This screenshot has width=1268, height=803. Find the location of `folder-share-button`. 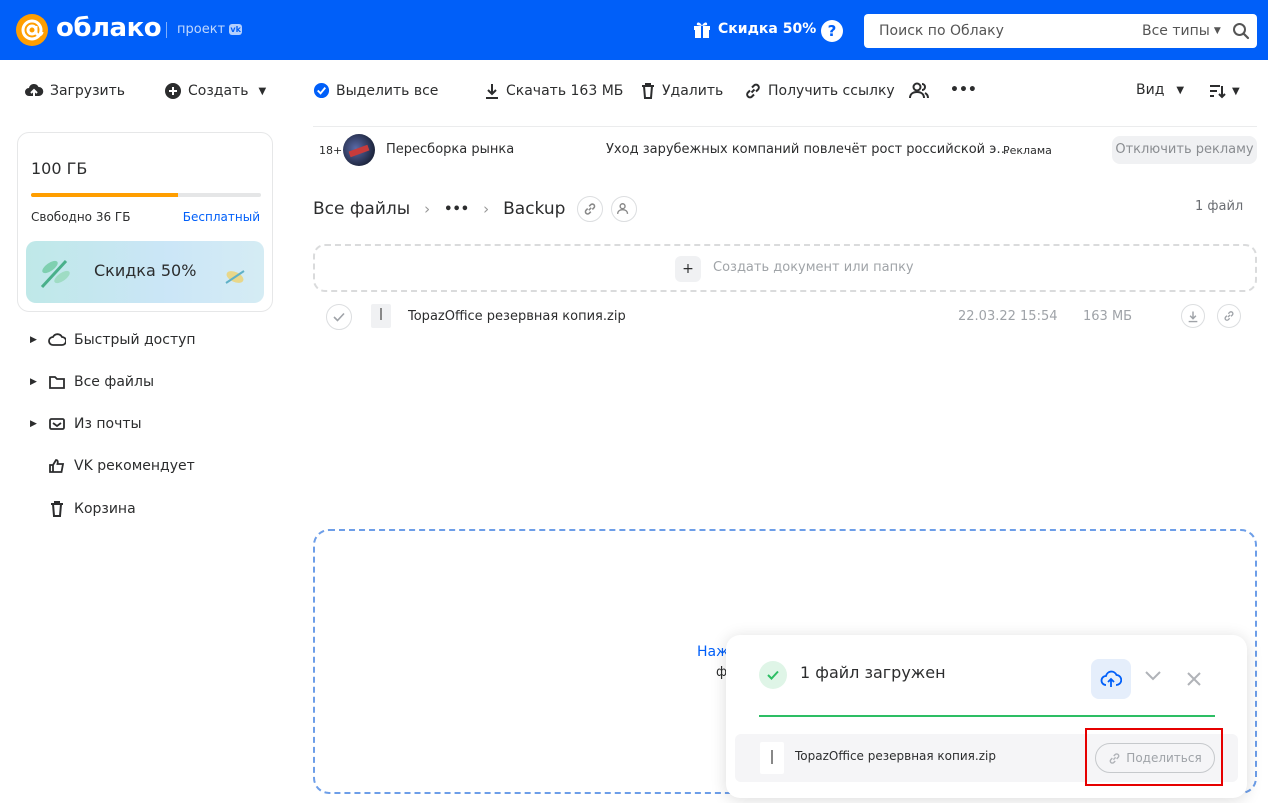

folder-share-button is located at coordinates (624, 209).